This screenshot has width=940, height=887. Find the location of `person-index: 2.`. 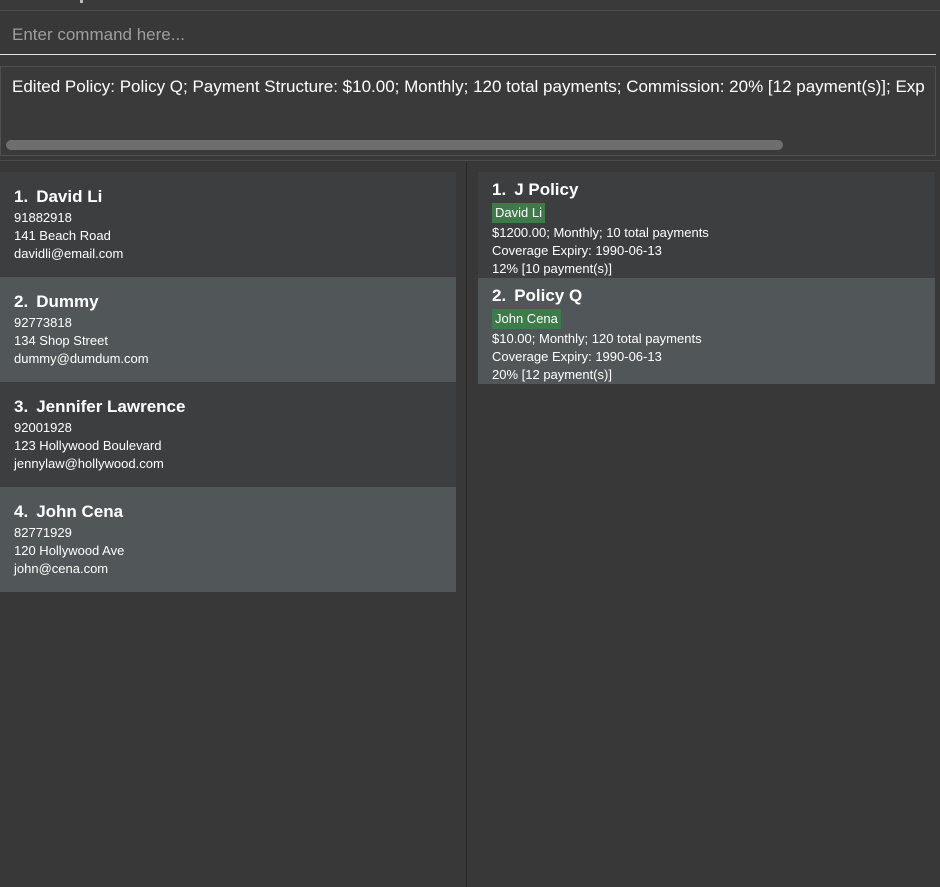

person-index: 2. is located at coordinates (21, 301).